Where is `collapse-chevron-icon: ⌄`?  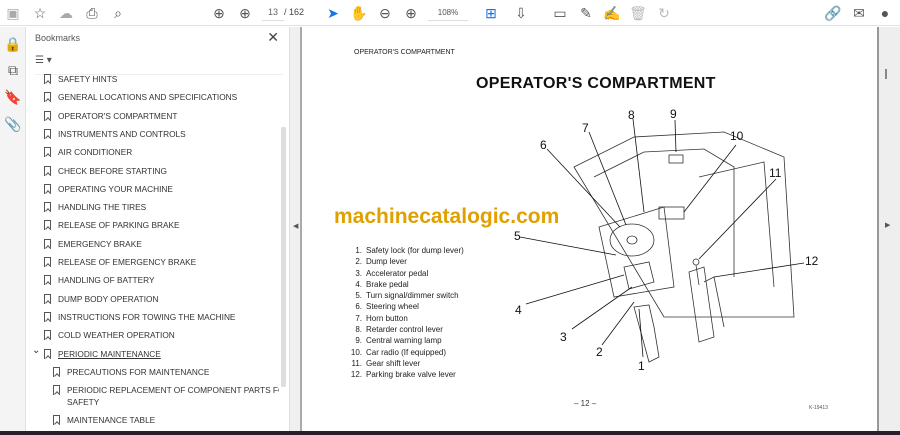
collapse-chevron-icon: ⌄ is located at coordinates (36, 351).